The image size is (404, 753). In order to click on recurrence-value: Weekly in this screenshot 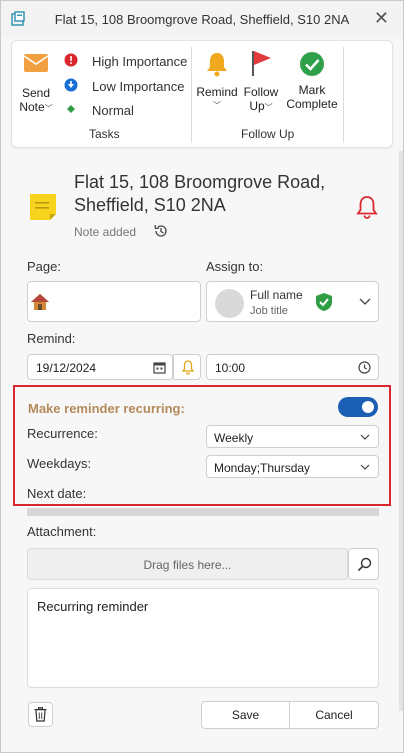, I will do `click(234, 438)`.